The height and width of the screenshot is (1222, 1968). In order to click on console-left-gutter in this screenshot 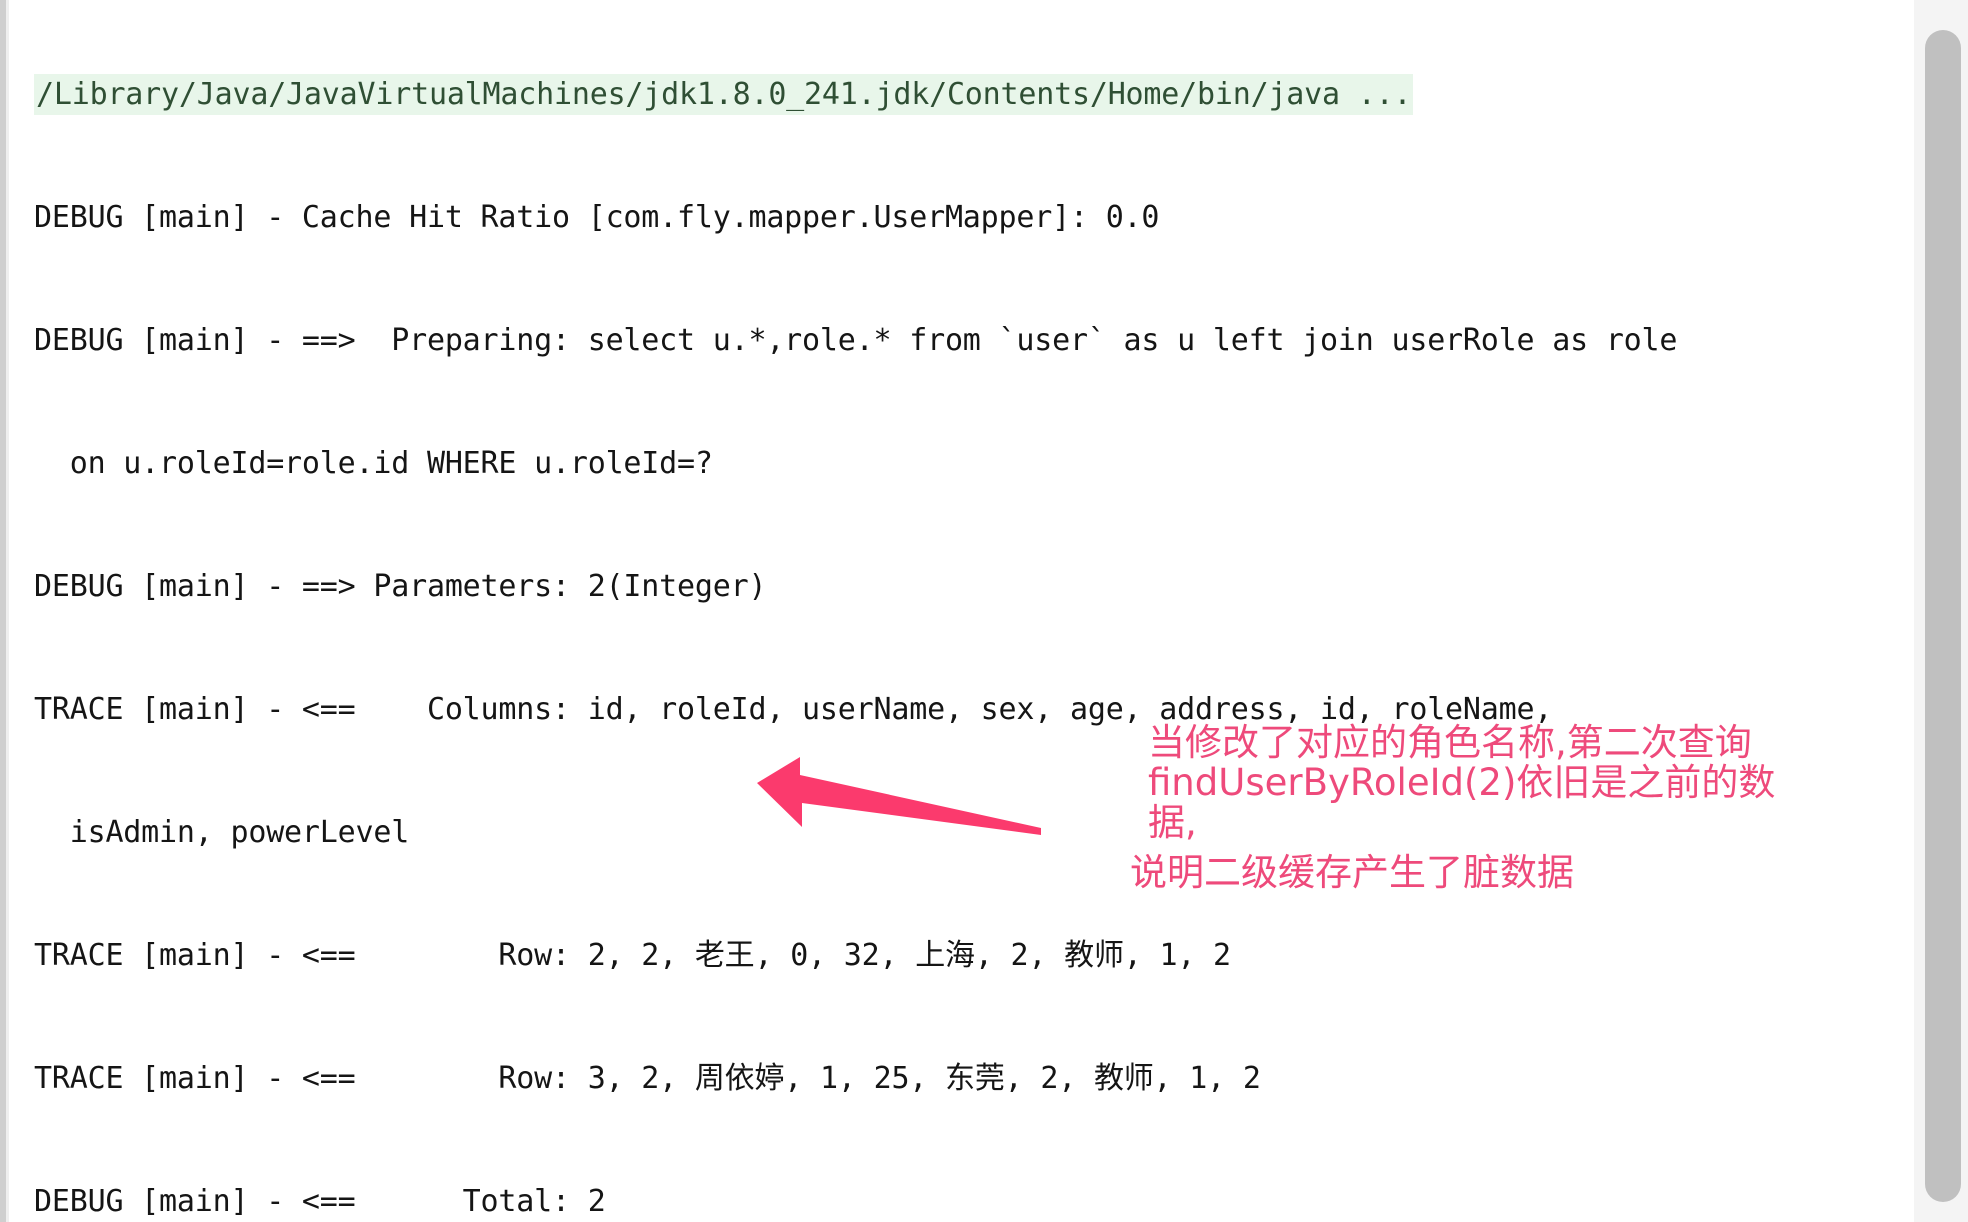, I will do `click(4, 611)`.